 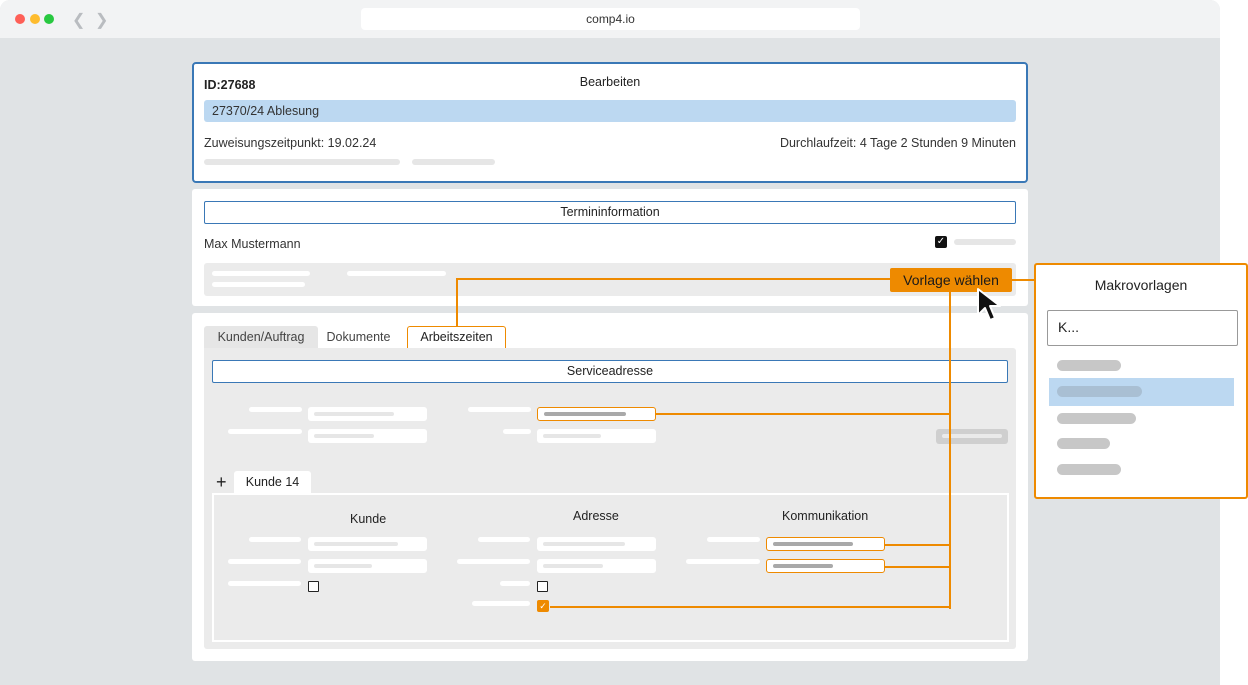 What do you see at coordinates (101, 20) in the screenshot?
I see `forward-icon: ❯` at bounding box center [101, 20].